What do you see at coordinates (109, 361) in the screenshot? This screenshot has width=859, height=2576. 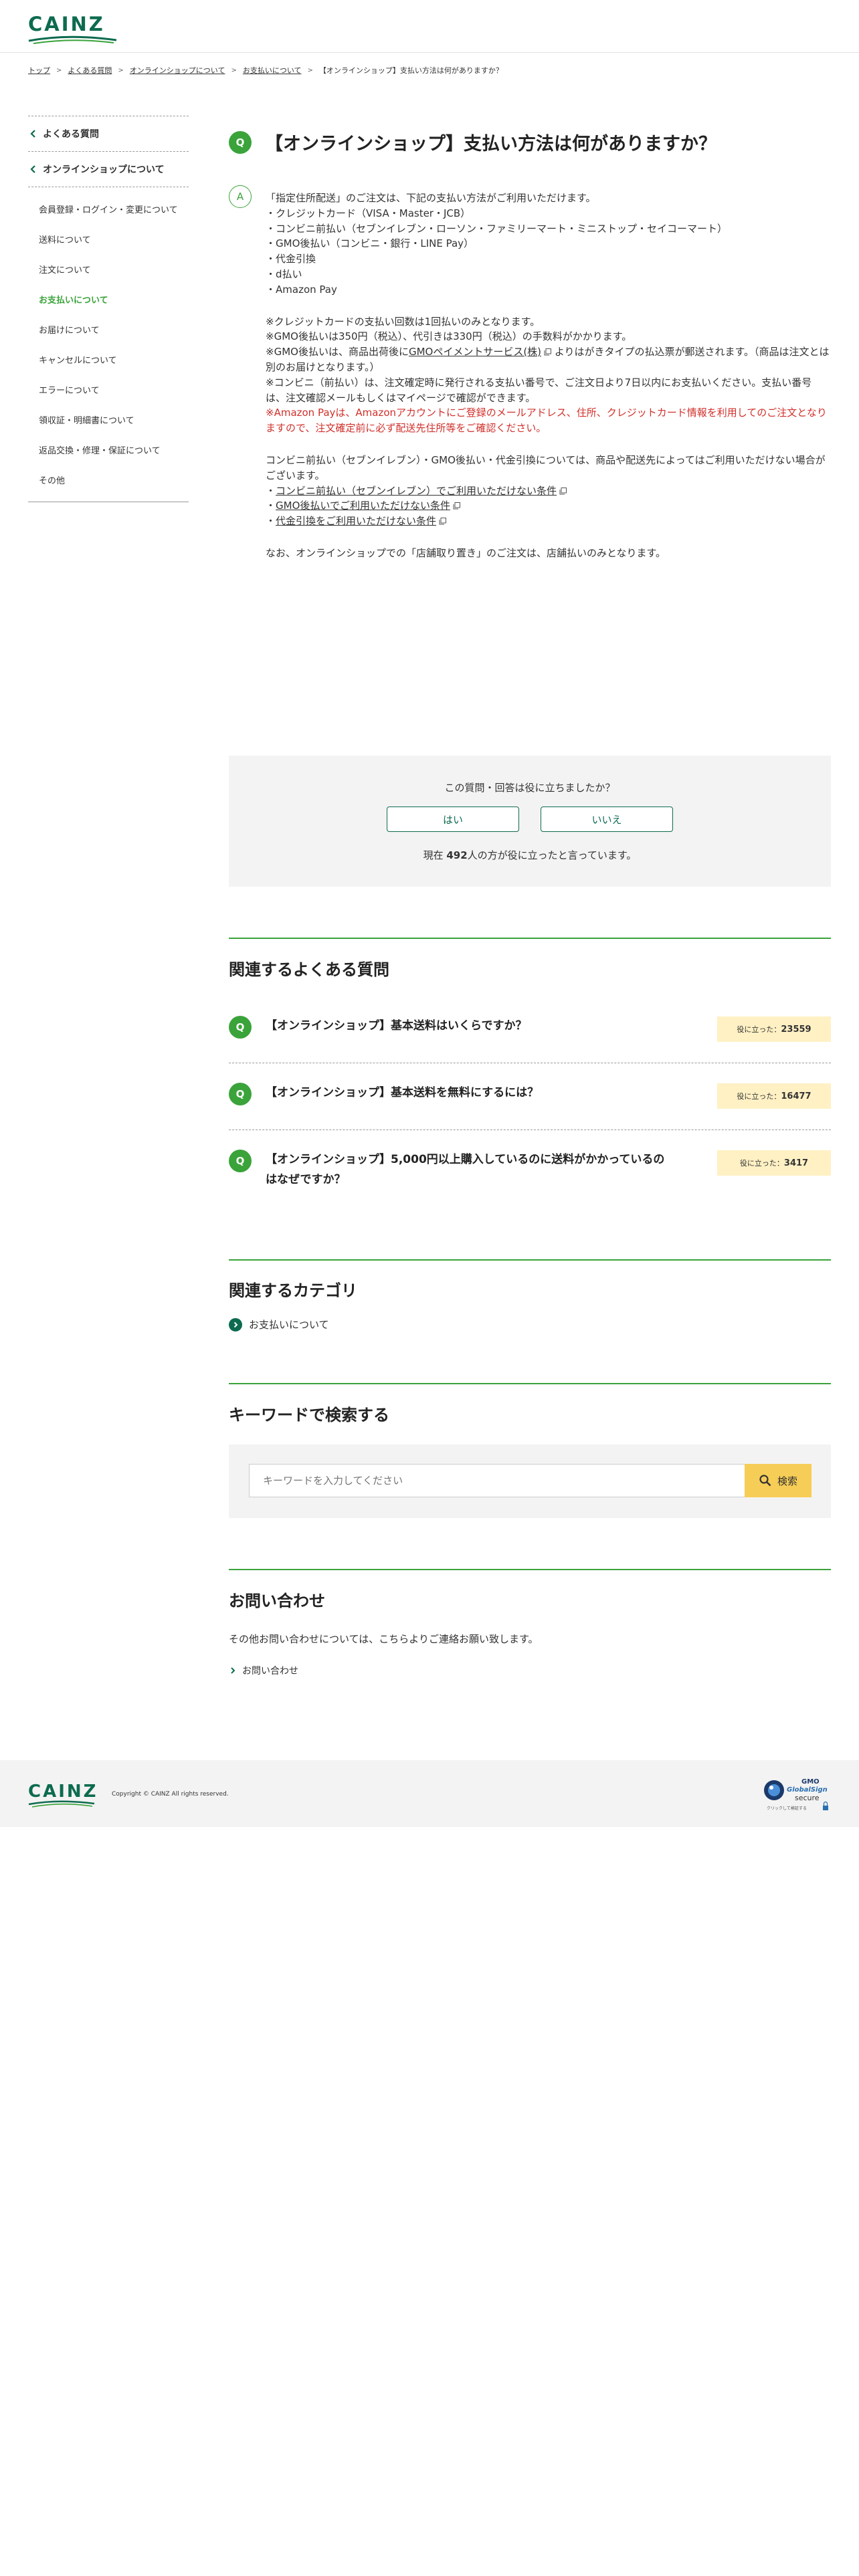 I see `sidebar-item-cancel: キャンセルについて` at bounding box center [109, 361].